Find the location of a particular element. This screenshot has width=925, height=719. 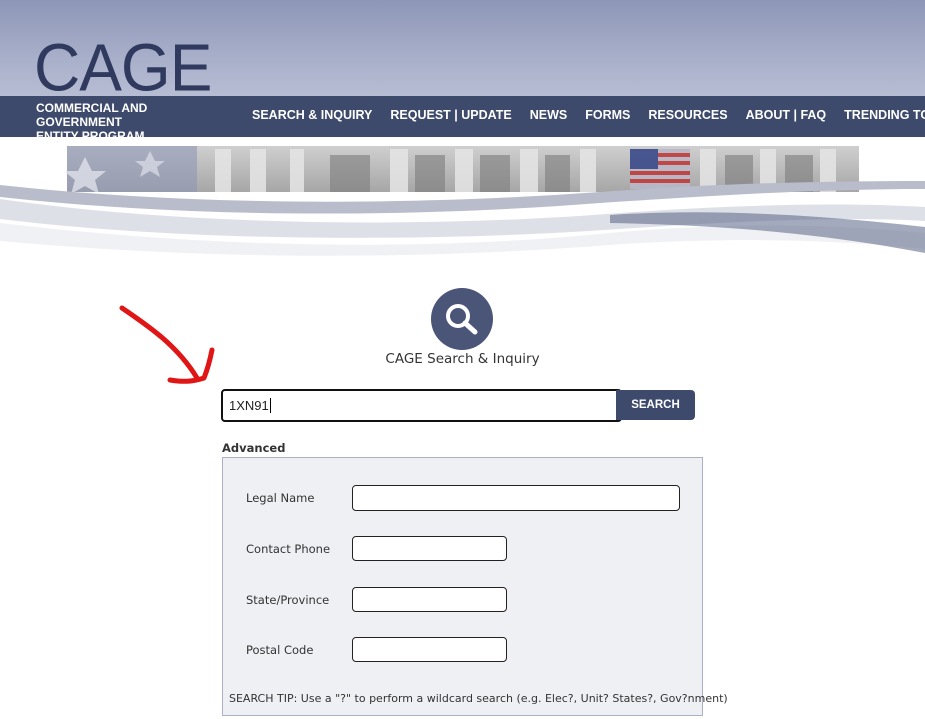

nav-forms: FORMS is located at coordinates (607, 115).